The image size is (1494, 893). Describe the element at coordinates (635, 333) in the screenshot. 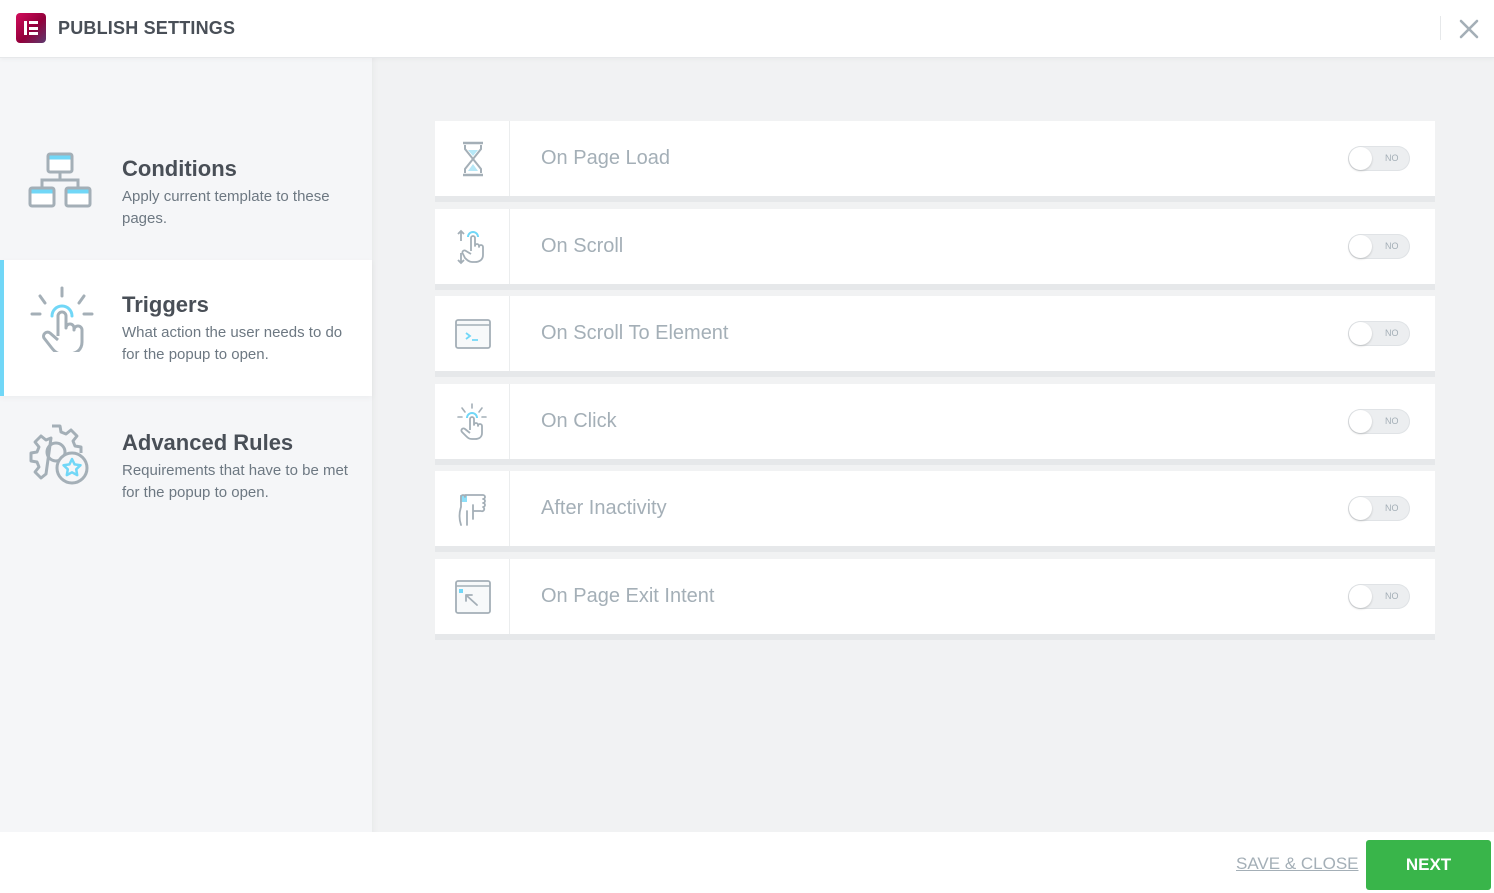

I see `trigger-label: On Scroll To Element` at that location.